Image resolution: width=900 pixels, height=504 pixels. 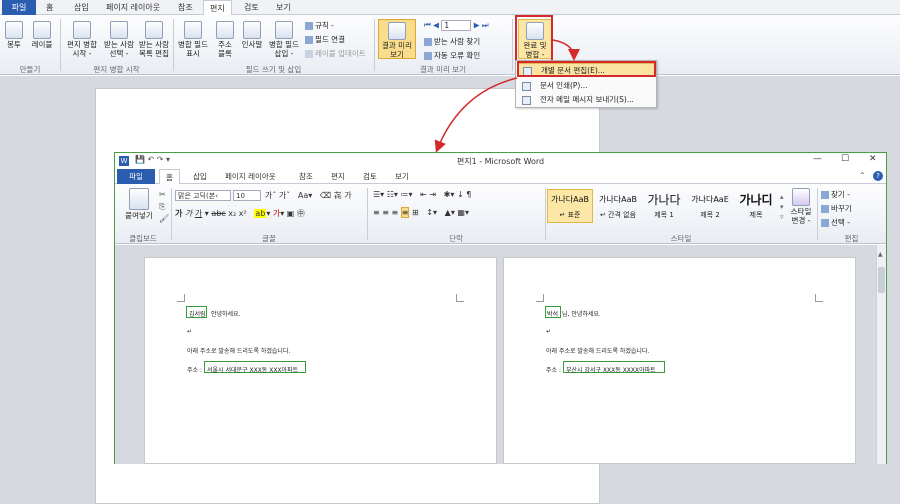 I want to click on recipient-name: 김서림, so click(x=197, y=314).